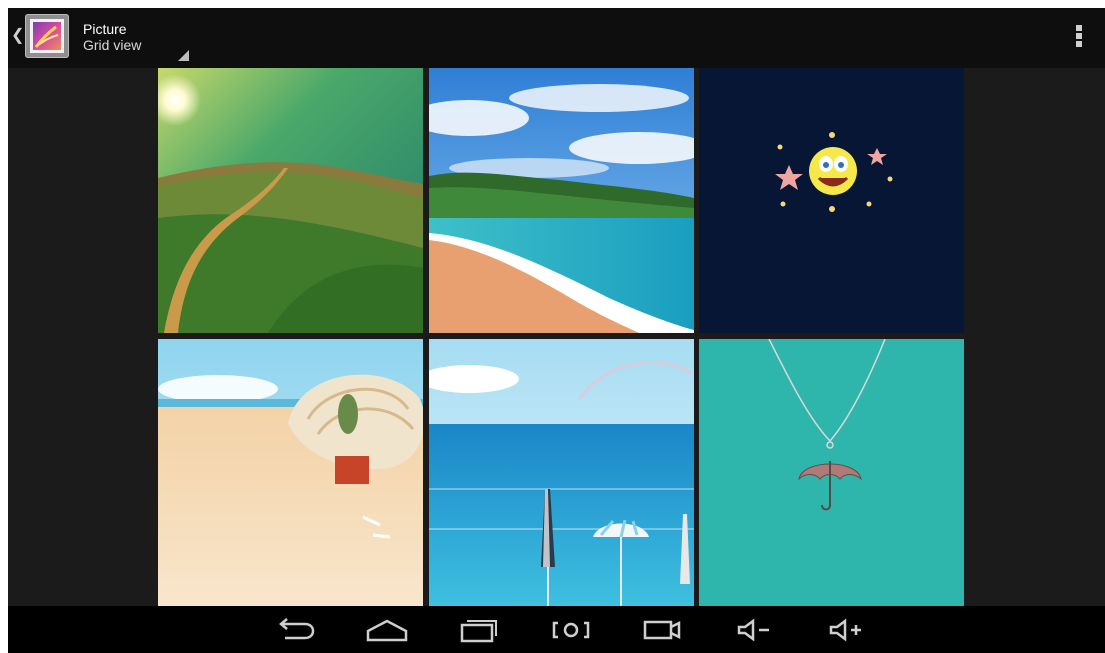 The height and width of the screenshot is (653, 1105). I want to click on camera-icon, so click(663, 630).